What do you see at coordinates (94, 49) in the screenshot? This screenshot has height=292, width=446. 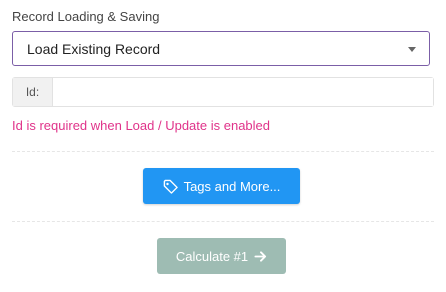 I see `load-mode-selected-value: Load Existing Record` at bounding box center [94, 49].